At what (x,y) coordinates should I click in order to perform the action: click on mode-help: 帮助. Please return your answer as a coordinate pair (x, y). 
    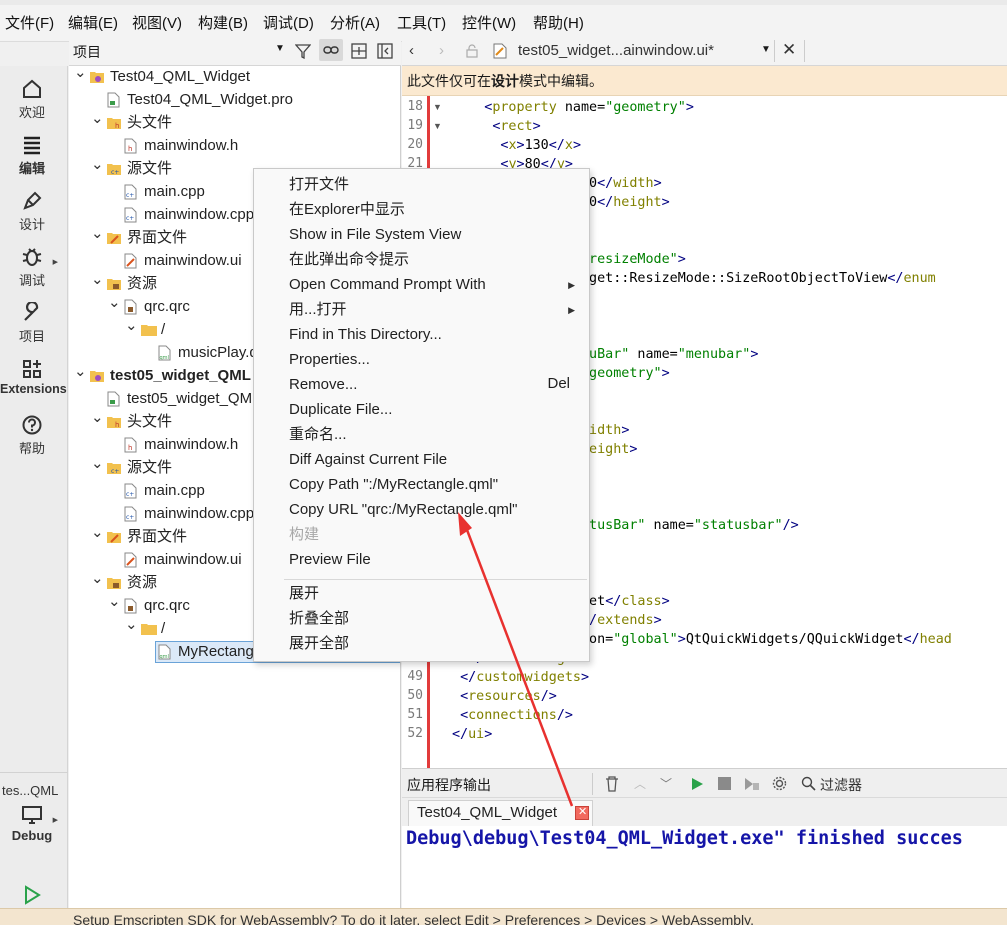
    Looking at the image, I should click on (32, 435).